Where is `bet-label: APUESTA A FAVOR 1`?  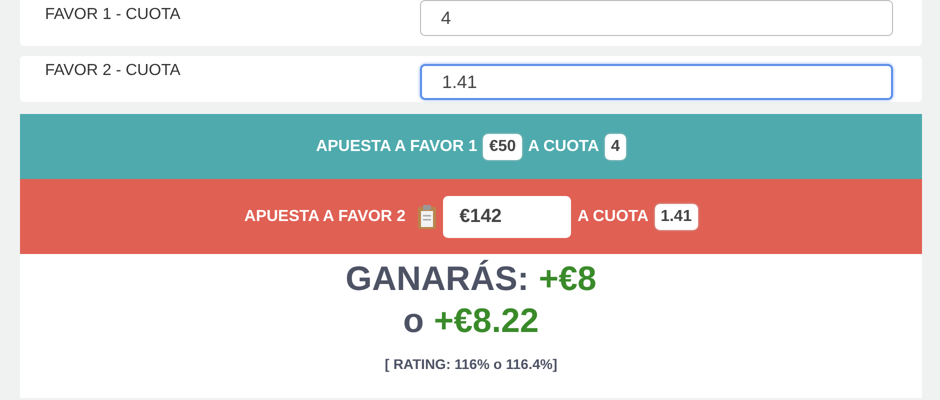 bet-label: APUESTA A FAVOR 1 is located at coordinates (397, 147).